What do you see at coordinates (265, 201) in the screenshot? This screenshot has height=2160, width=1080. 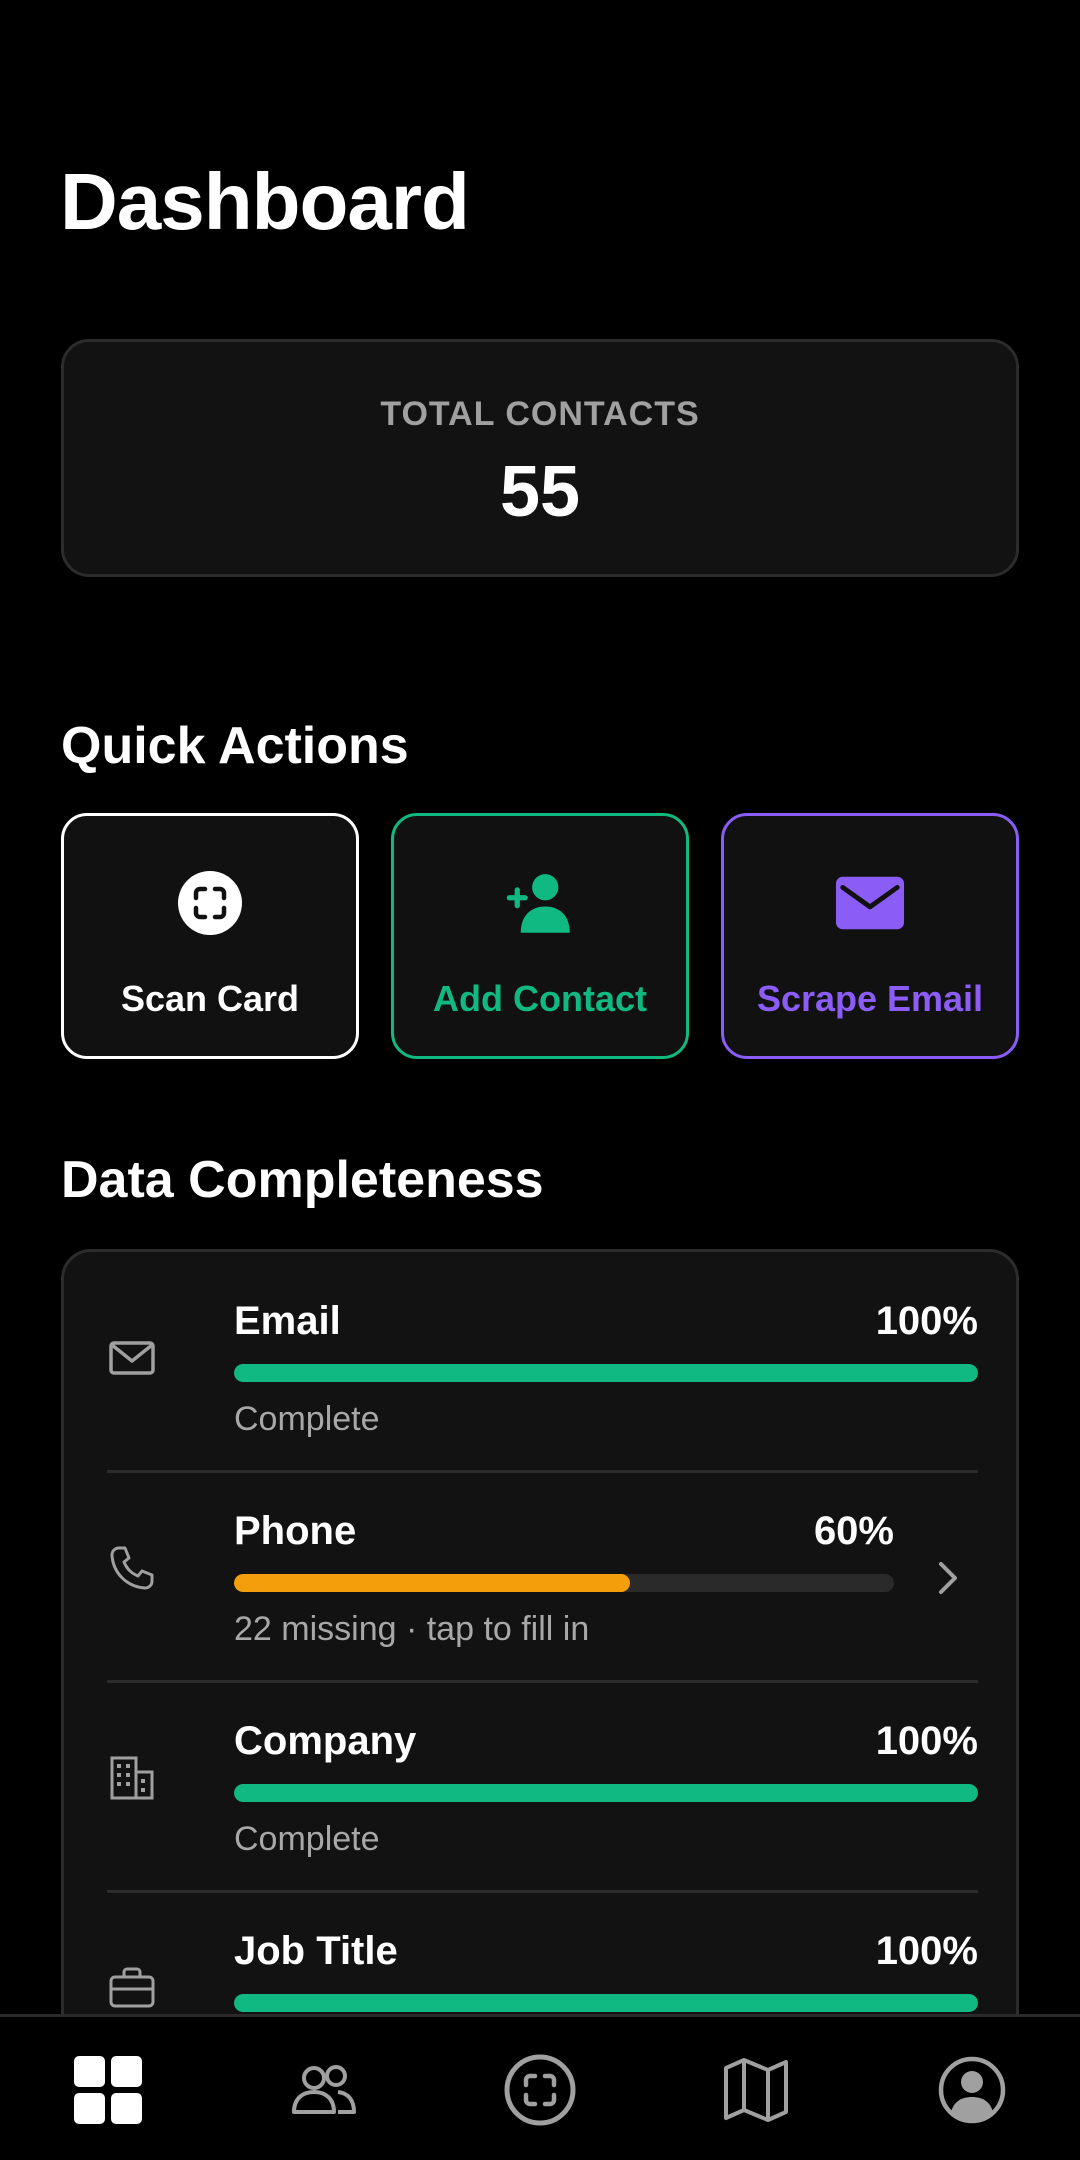 I see `page-title: Dashboard` at bounding box center [265, 201].